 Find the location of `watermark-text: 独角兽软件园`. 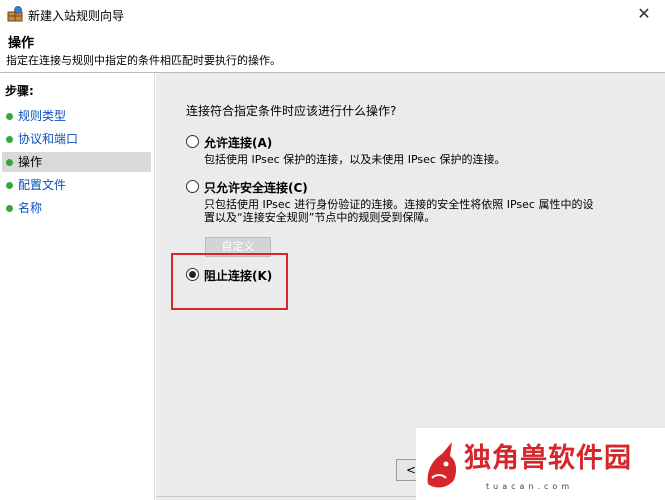

watermark-text: 独角兽软件园 is located at coordinates (548, 458).